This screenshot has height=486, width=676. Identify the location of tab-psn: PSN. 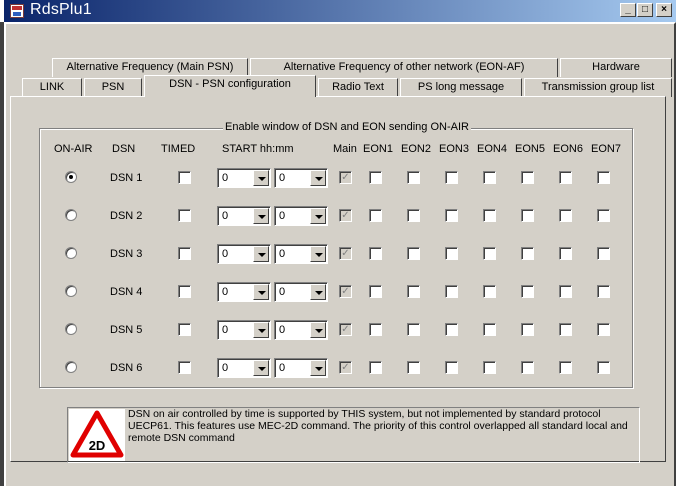
(113, 87).